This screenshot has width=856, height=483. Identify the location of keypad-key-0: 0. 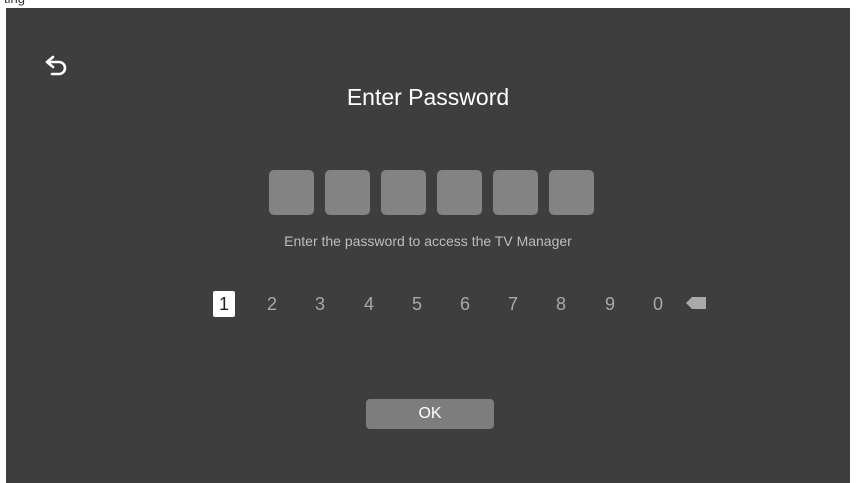
(658, 304).